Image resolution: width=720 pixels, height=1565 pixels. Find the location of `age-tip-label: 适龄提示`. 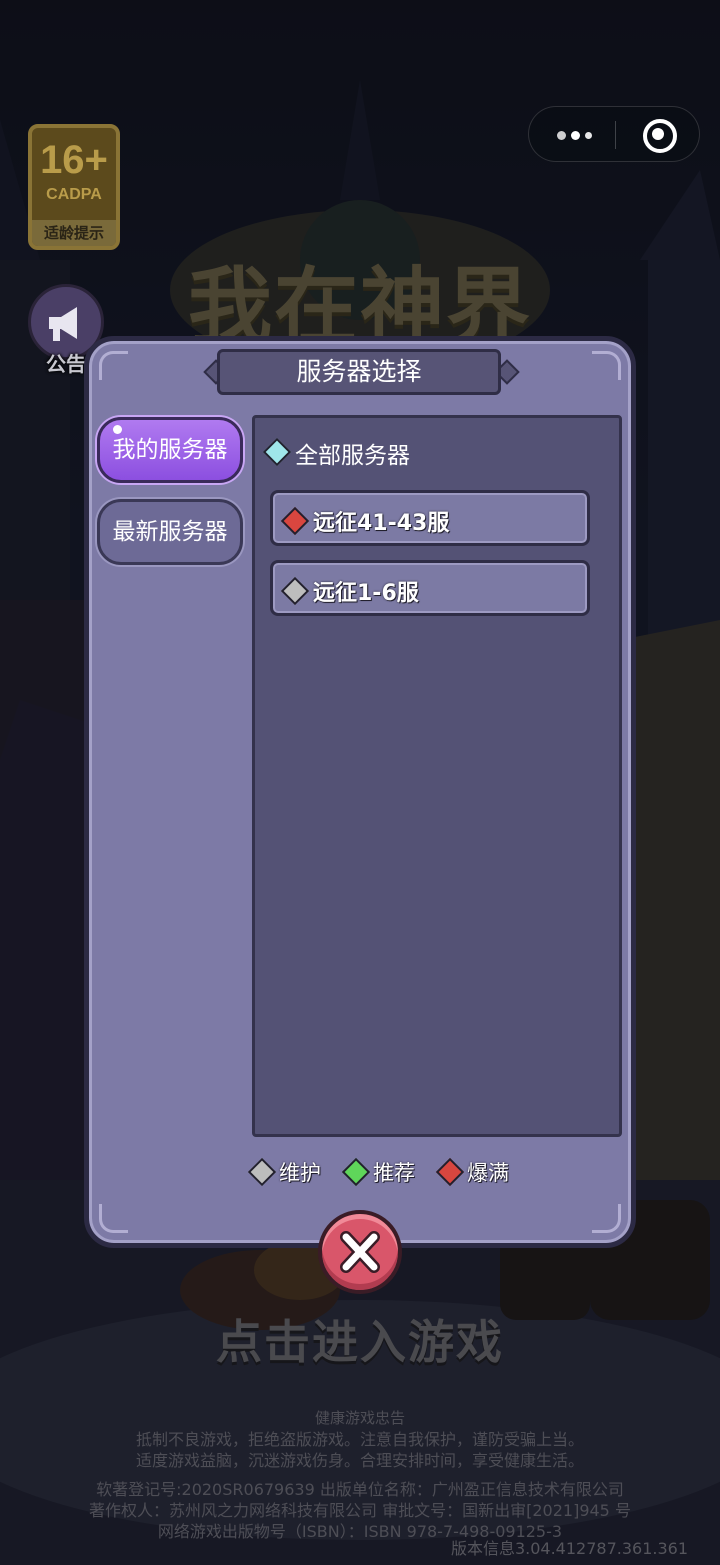

age-tip-label: 适龄提示 is located at coordinates (74, 233).